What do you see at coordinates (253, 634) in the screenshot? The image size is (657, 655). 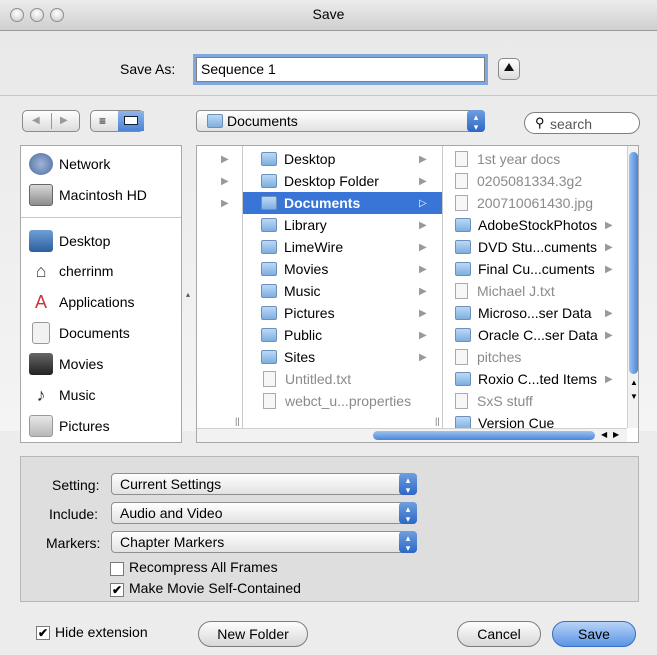 I see `new-folder-button: New Folder` at bounding box center [253, 634].